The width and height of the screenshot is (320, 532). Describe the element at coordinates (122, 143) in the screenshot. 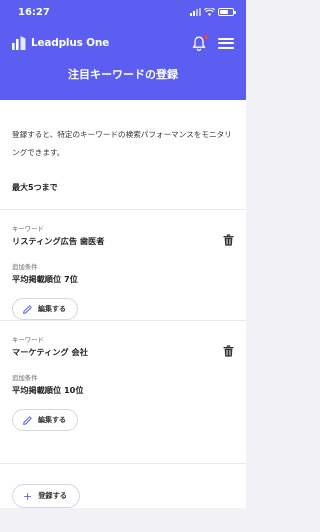

I see `description-text: 登録すると、特定のキーワードの検索パフォーマンスをモニタリングできます。` at that location.